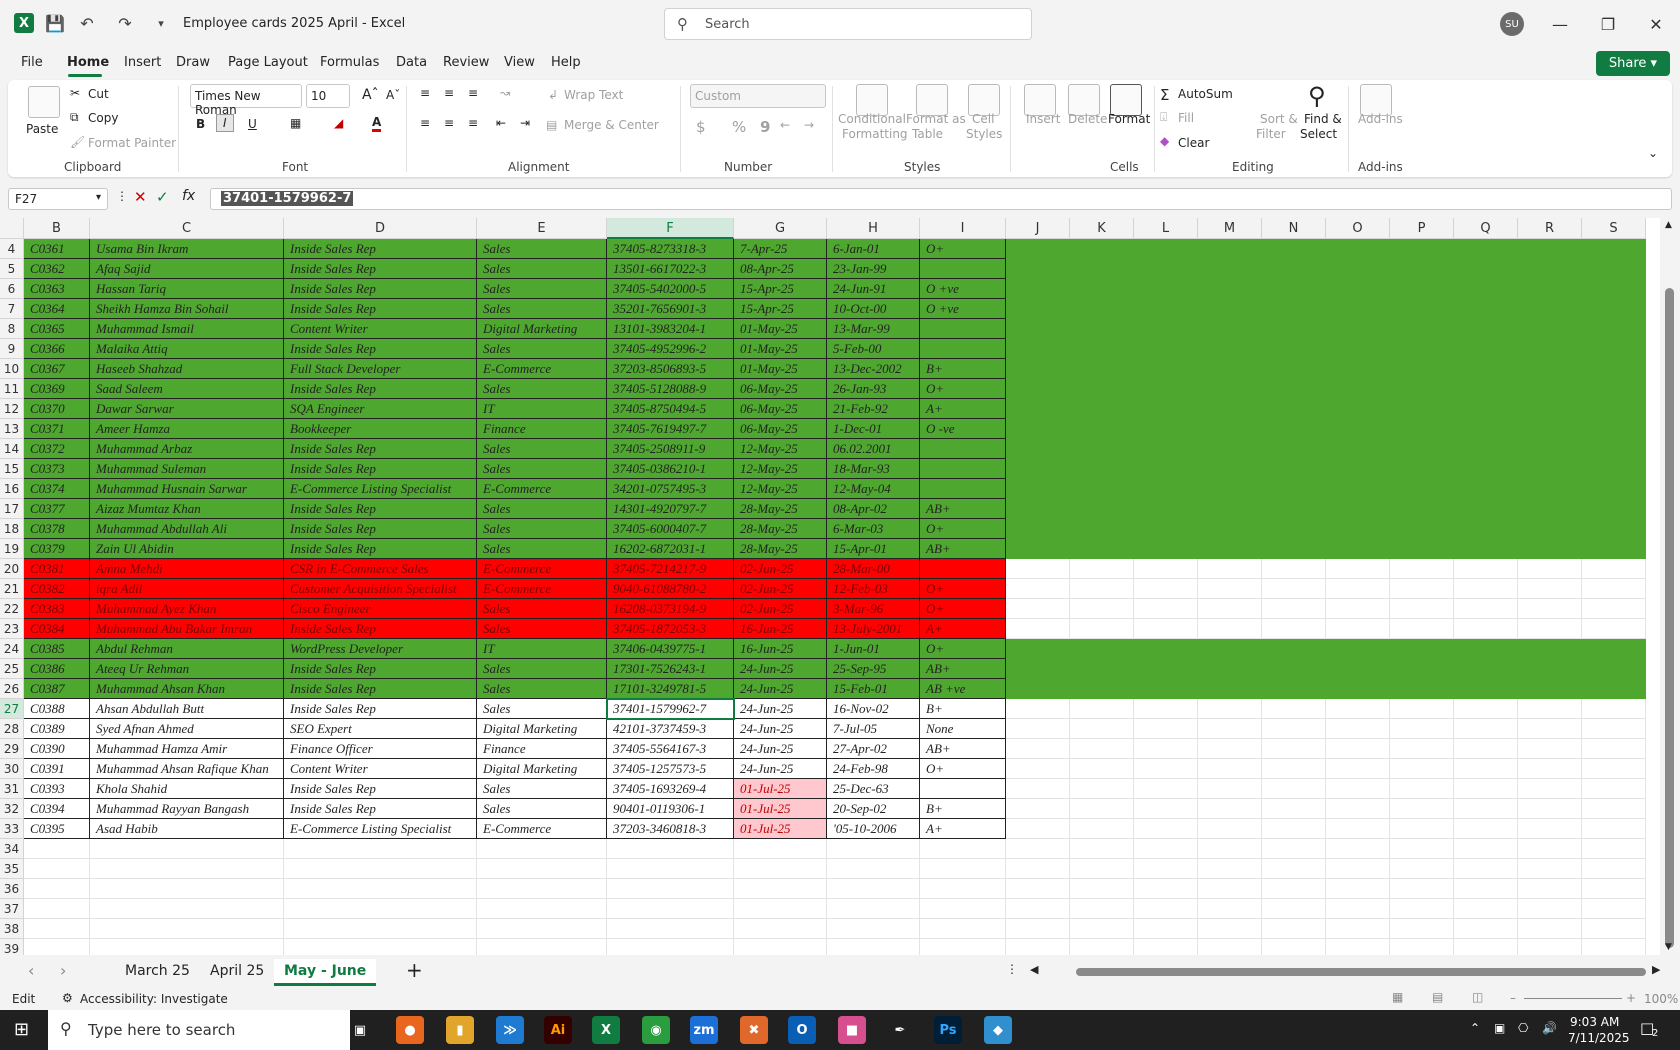 This screenshot has width=1680, height=1050. Describe the element at coordinates (12, 769) in the screenshot. I see `row-header: 30` at that location.